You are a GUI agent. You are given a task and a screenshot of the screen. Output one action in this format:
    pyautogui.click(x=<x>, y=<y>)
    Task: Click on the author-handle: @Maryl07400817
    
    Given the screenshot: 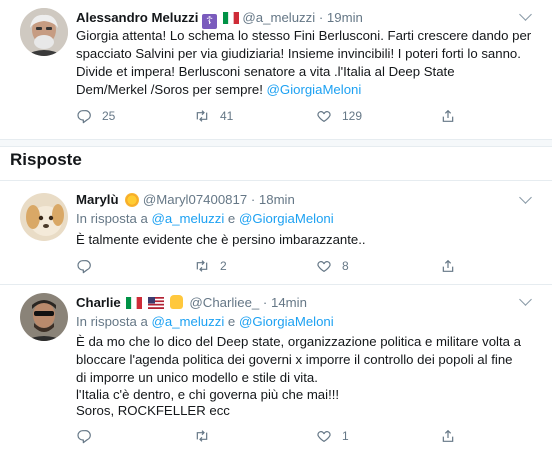 What is the action you would take?
    pyautogui.click(x=195, y=199)
    